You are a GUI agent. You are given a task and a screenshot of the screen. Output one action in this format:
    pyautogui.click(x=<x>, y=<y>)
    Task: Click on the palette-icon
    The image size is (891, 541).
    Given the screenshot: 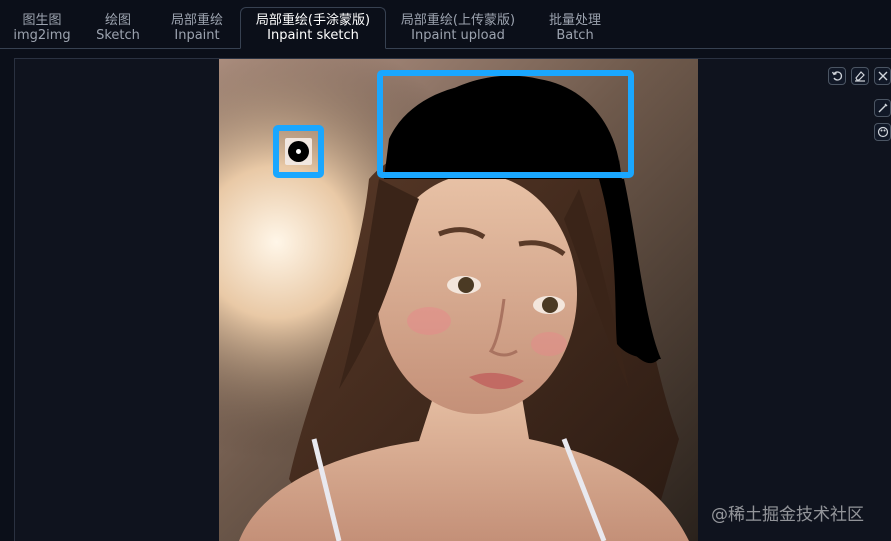 What is the action you would take?
    pyautogui.click(x=882, y=132)
    